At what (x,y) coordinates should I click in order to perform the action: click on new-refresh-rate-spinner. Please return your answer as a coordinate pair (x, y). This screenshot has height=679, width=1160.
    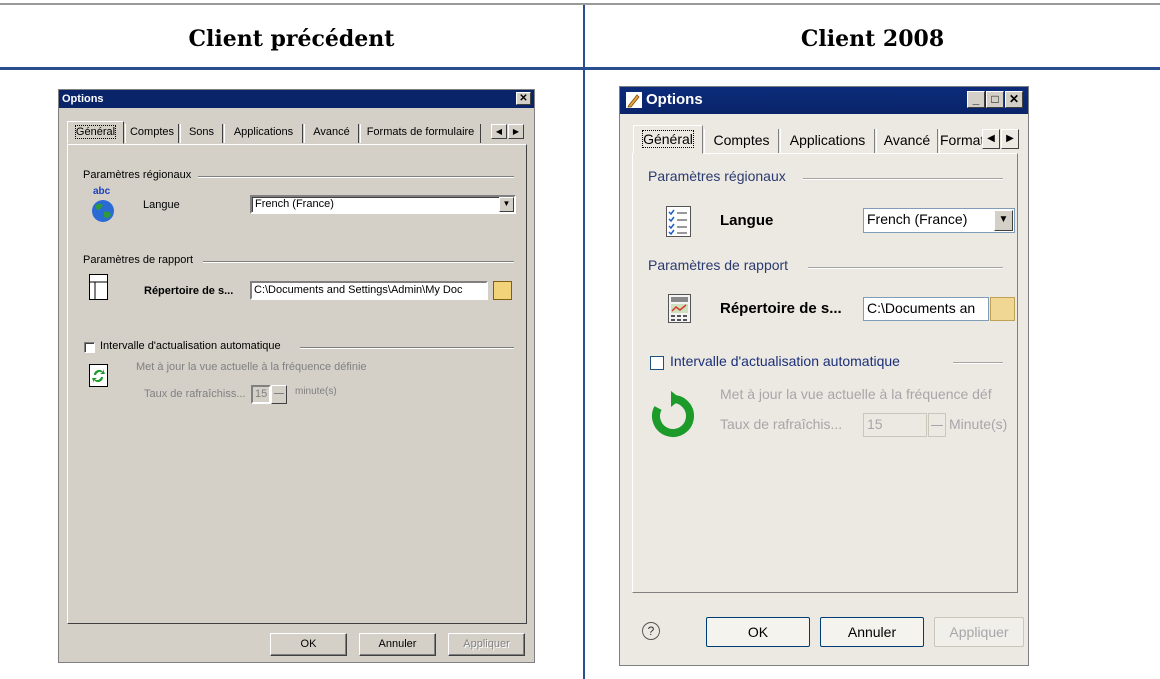
    Looking at the image, I should click on (937, 425).